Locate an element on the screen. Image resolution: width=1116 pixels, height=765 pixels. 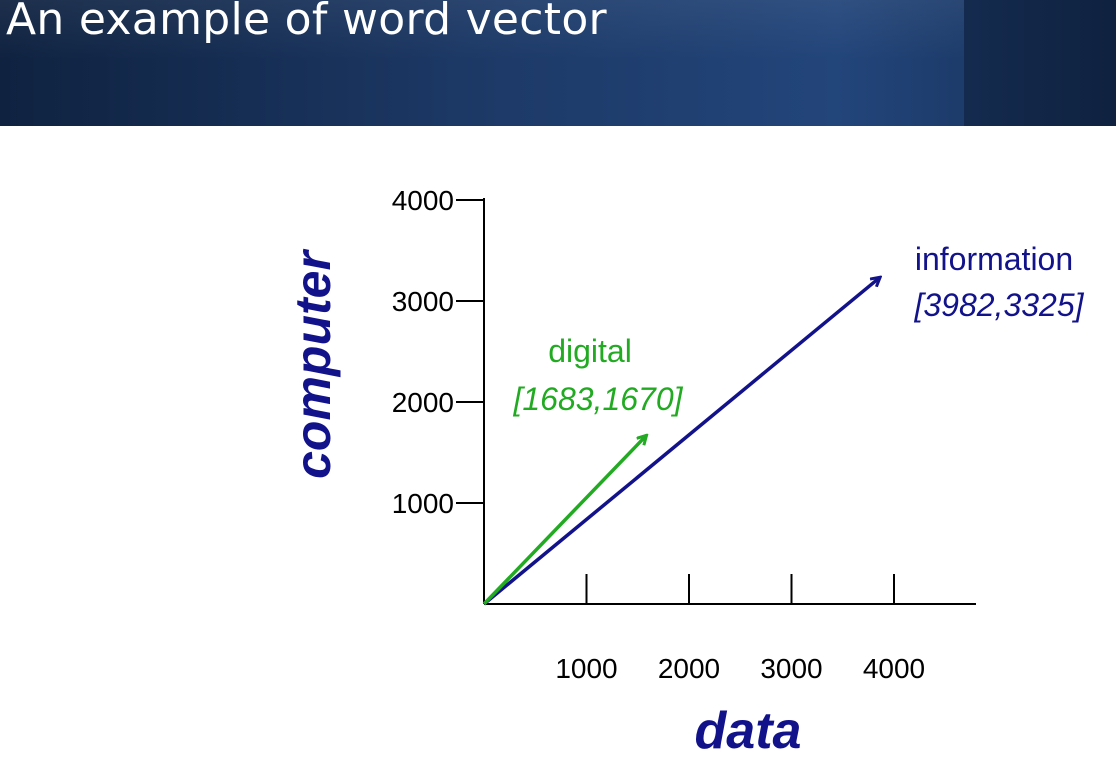
x-tick-label: 4000 is located at coordinates (894, 668).